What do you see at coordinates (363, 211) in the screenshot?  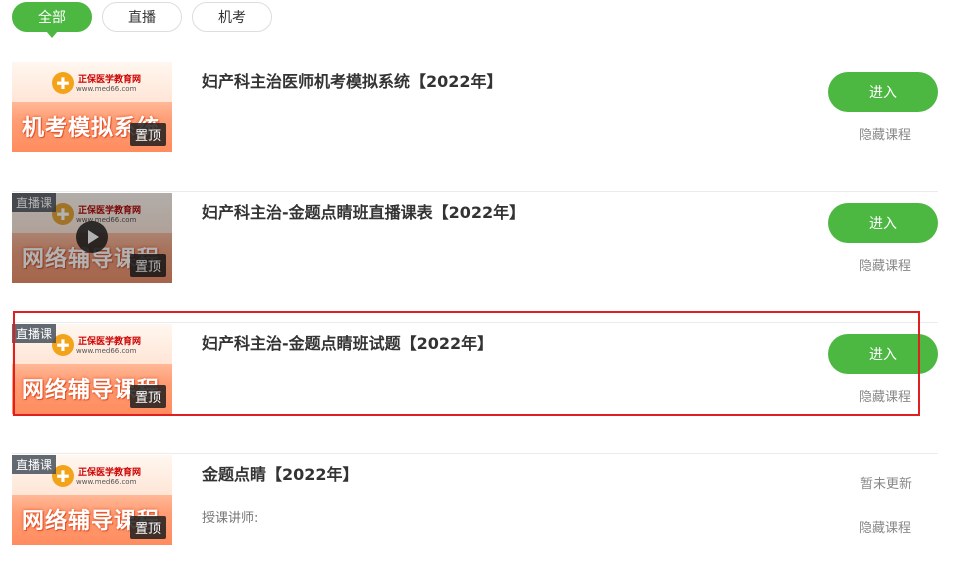 I see `course-title: 妇产科主治-金题点睛班直播课表【2022年】` at bounding box center [363, 211].